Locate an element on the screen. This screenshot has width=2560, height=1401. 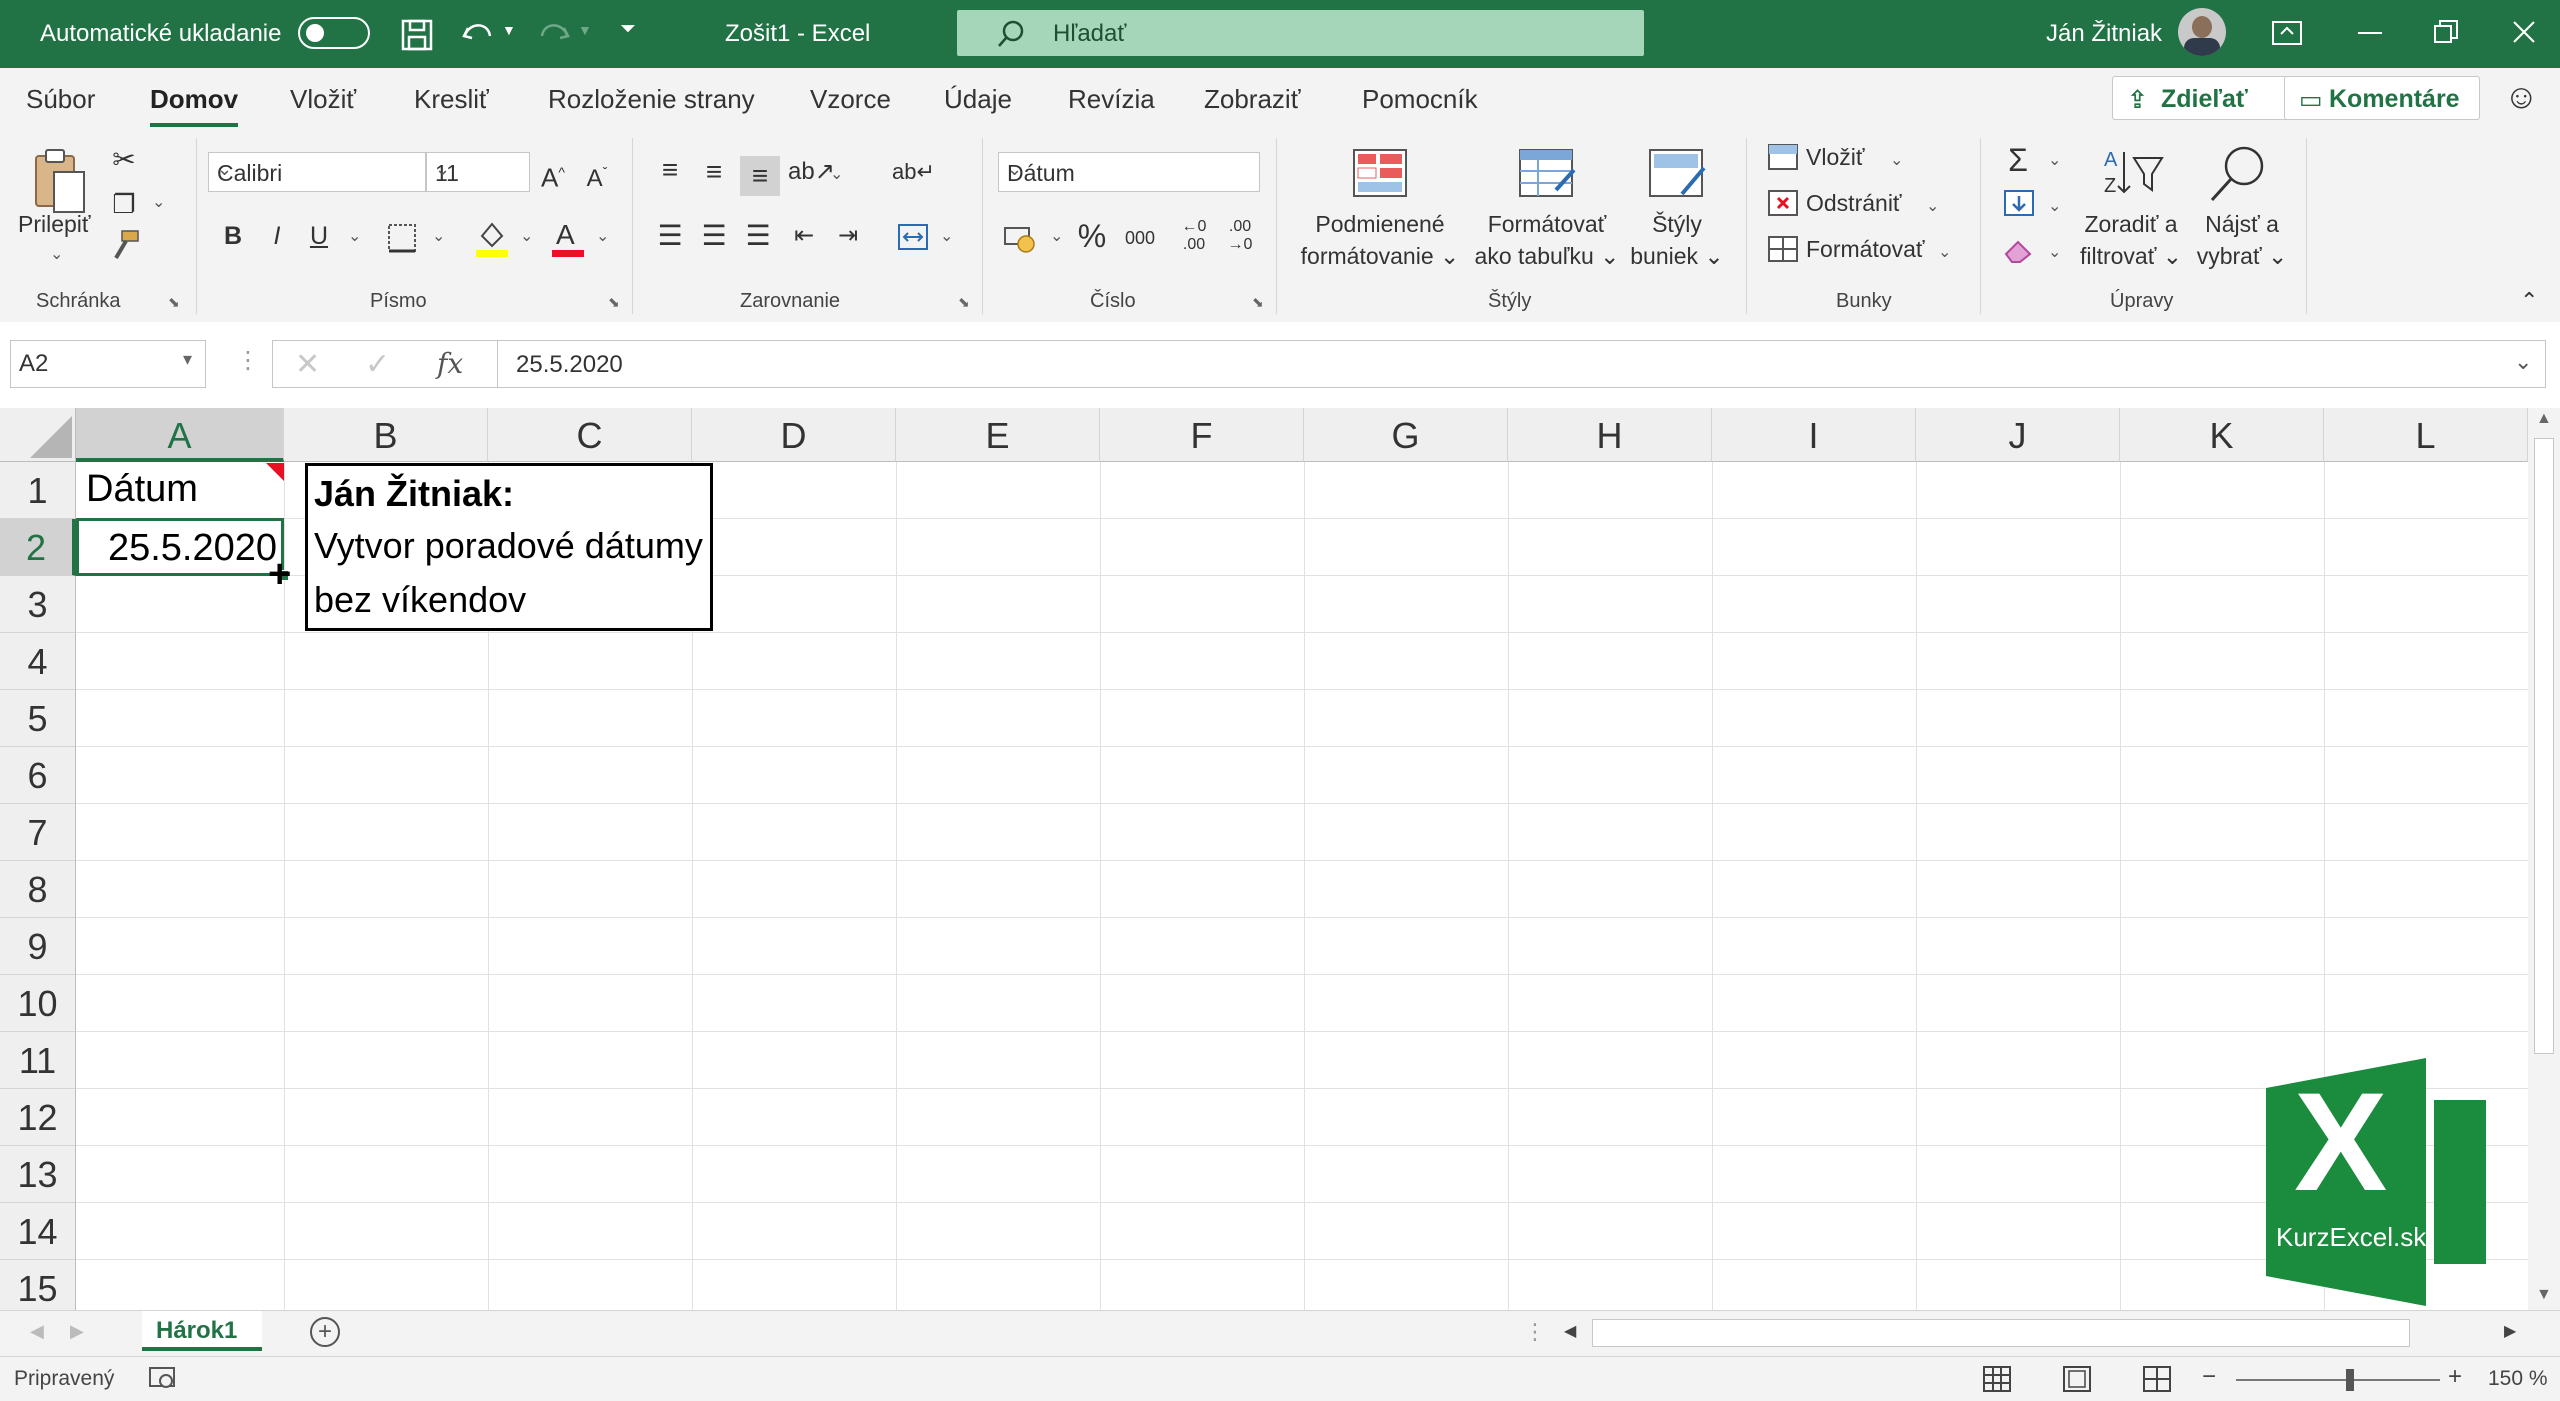
tab-insert: Vložiť is located at coordinates (323, 99).